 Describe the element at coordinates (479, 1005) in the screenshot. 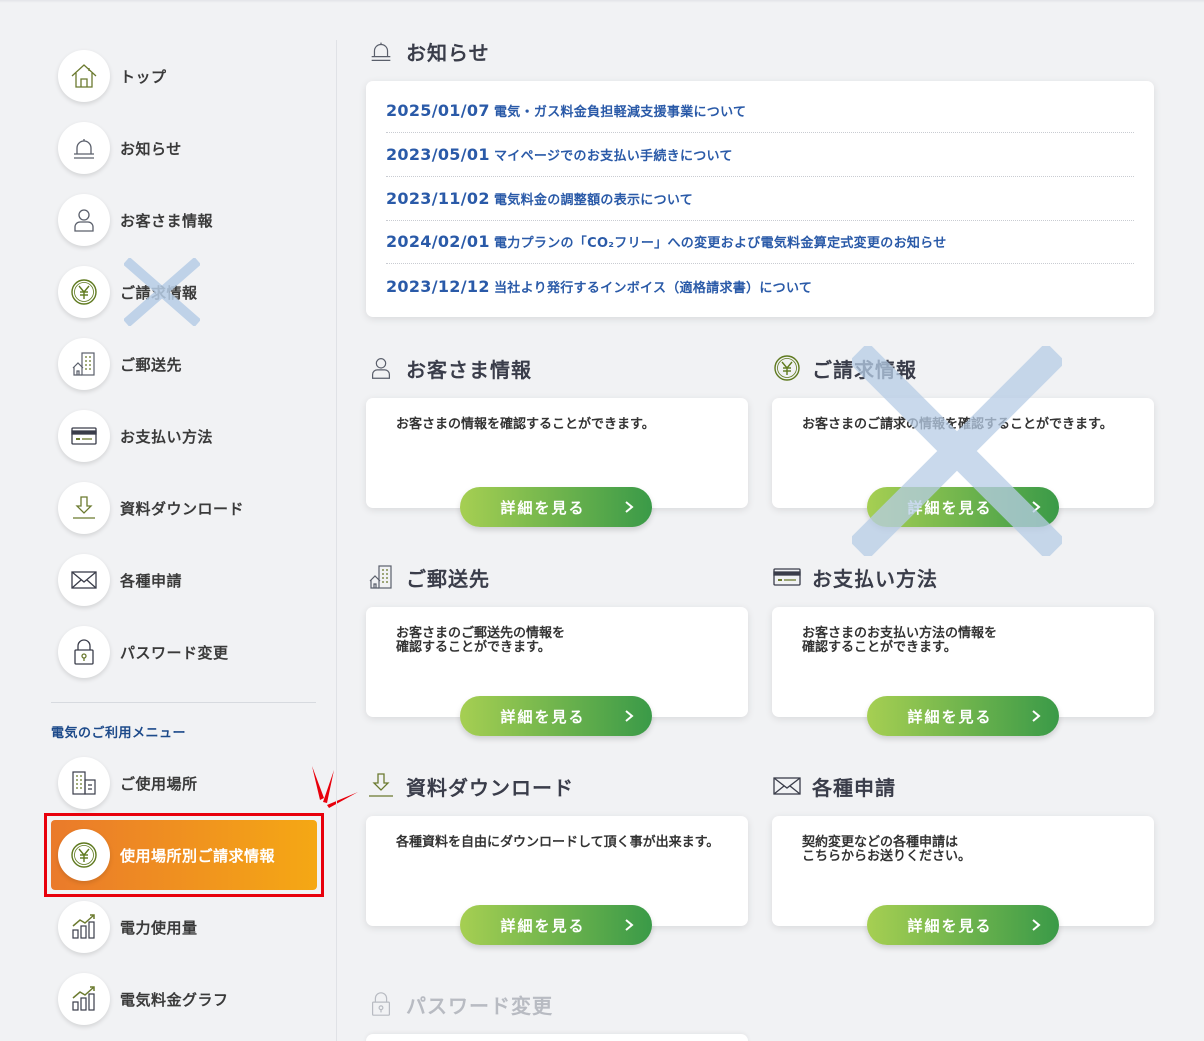

I see `section-title-text: パスワード変更` at that location.